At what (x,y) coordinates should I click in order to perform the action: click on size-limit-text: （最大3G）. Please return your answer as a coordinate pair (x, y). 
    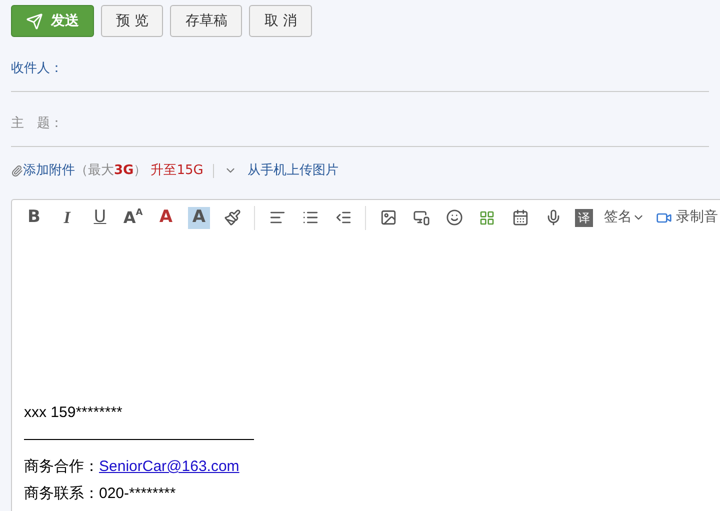
    Looking at the image, I should click on (111, 171).